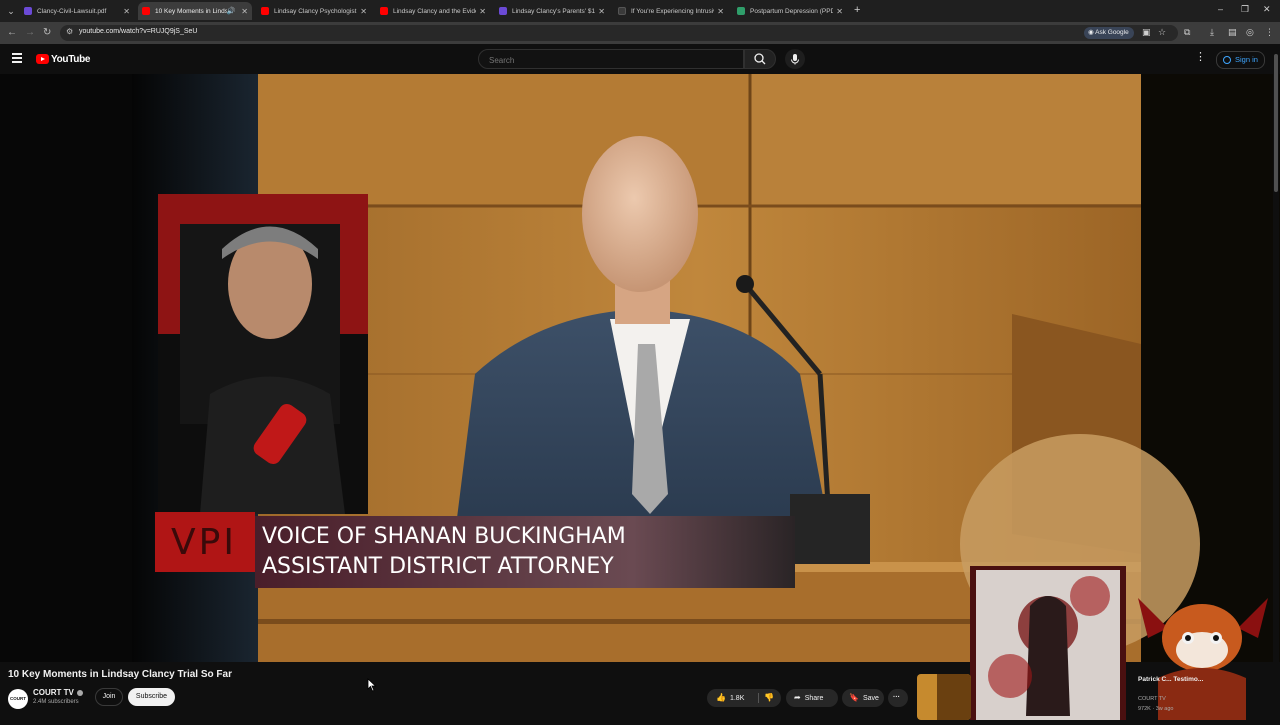 The height and width of the screenshot is (725, 1280). I want to click on forward-arrow-icon: →, so click(30, 32).